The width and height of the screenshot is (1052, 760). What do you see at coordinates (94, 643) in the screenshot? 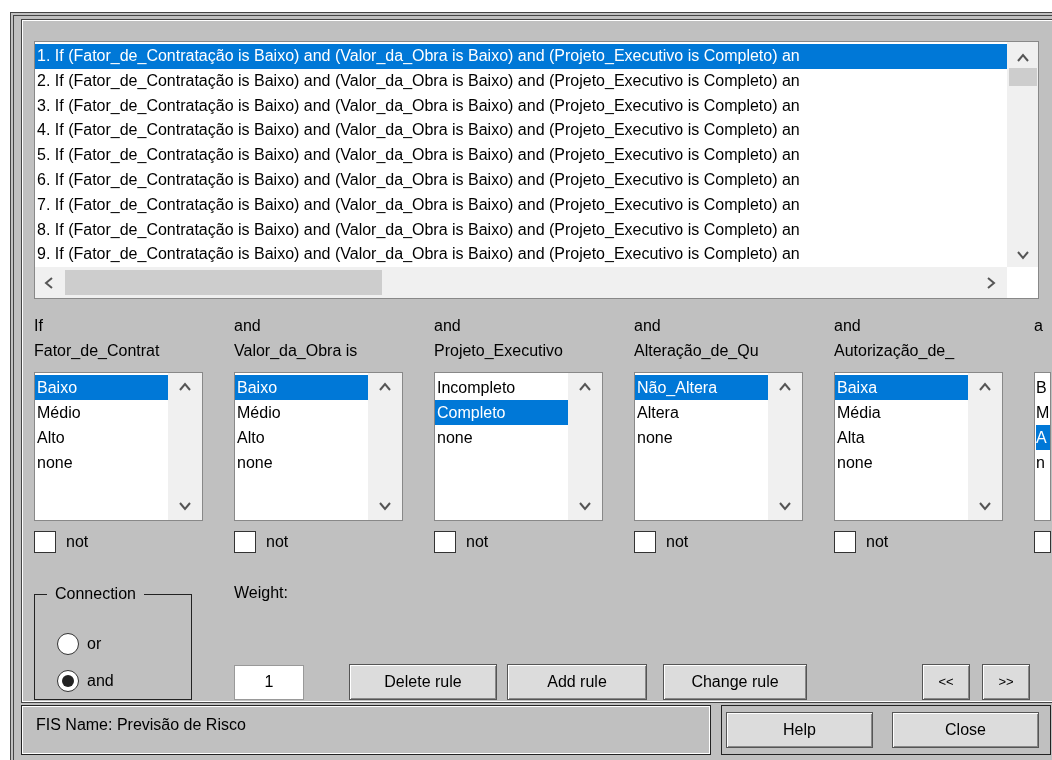
I see `radio-label: or` at bounding box center [94, 643].